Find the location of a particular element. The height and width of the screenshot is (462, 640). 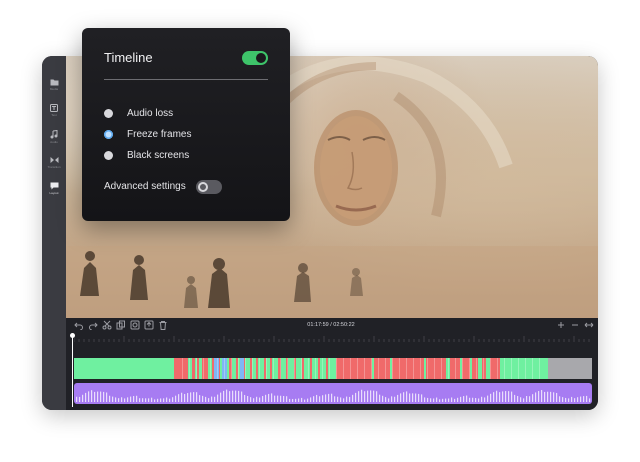

sidebar-item-audio: Audio is located at coordinates (54, 141).